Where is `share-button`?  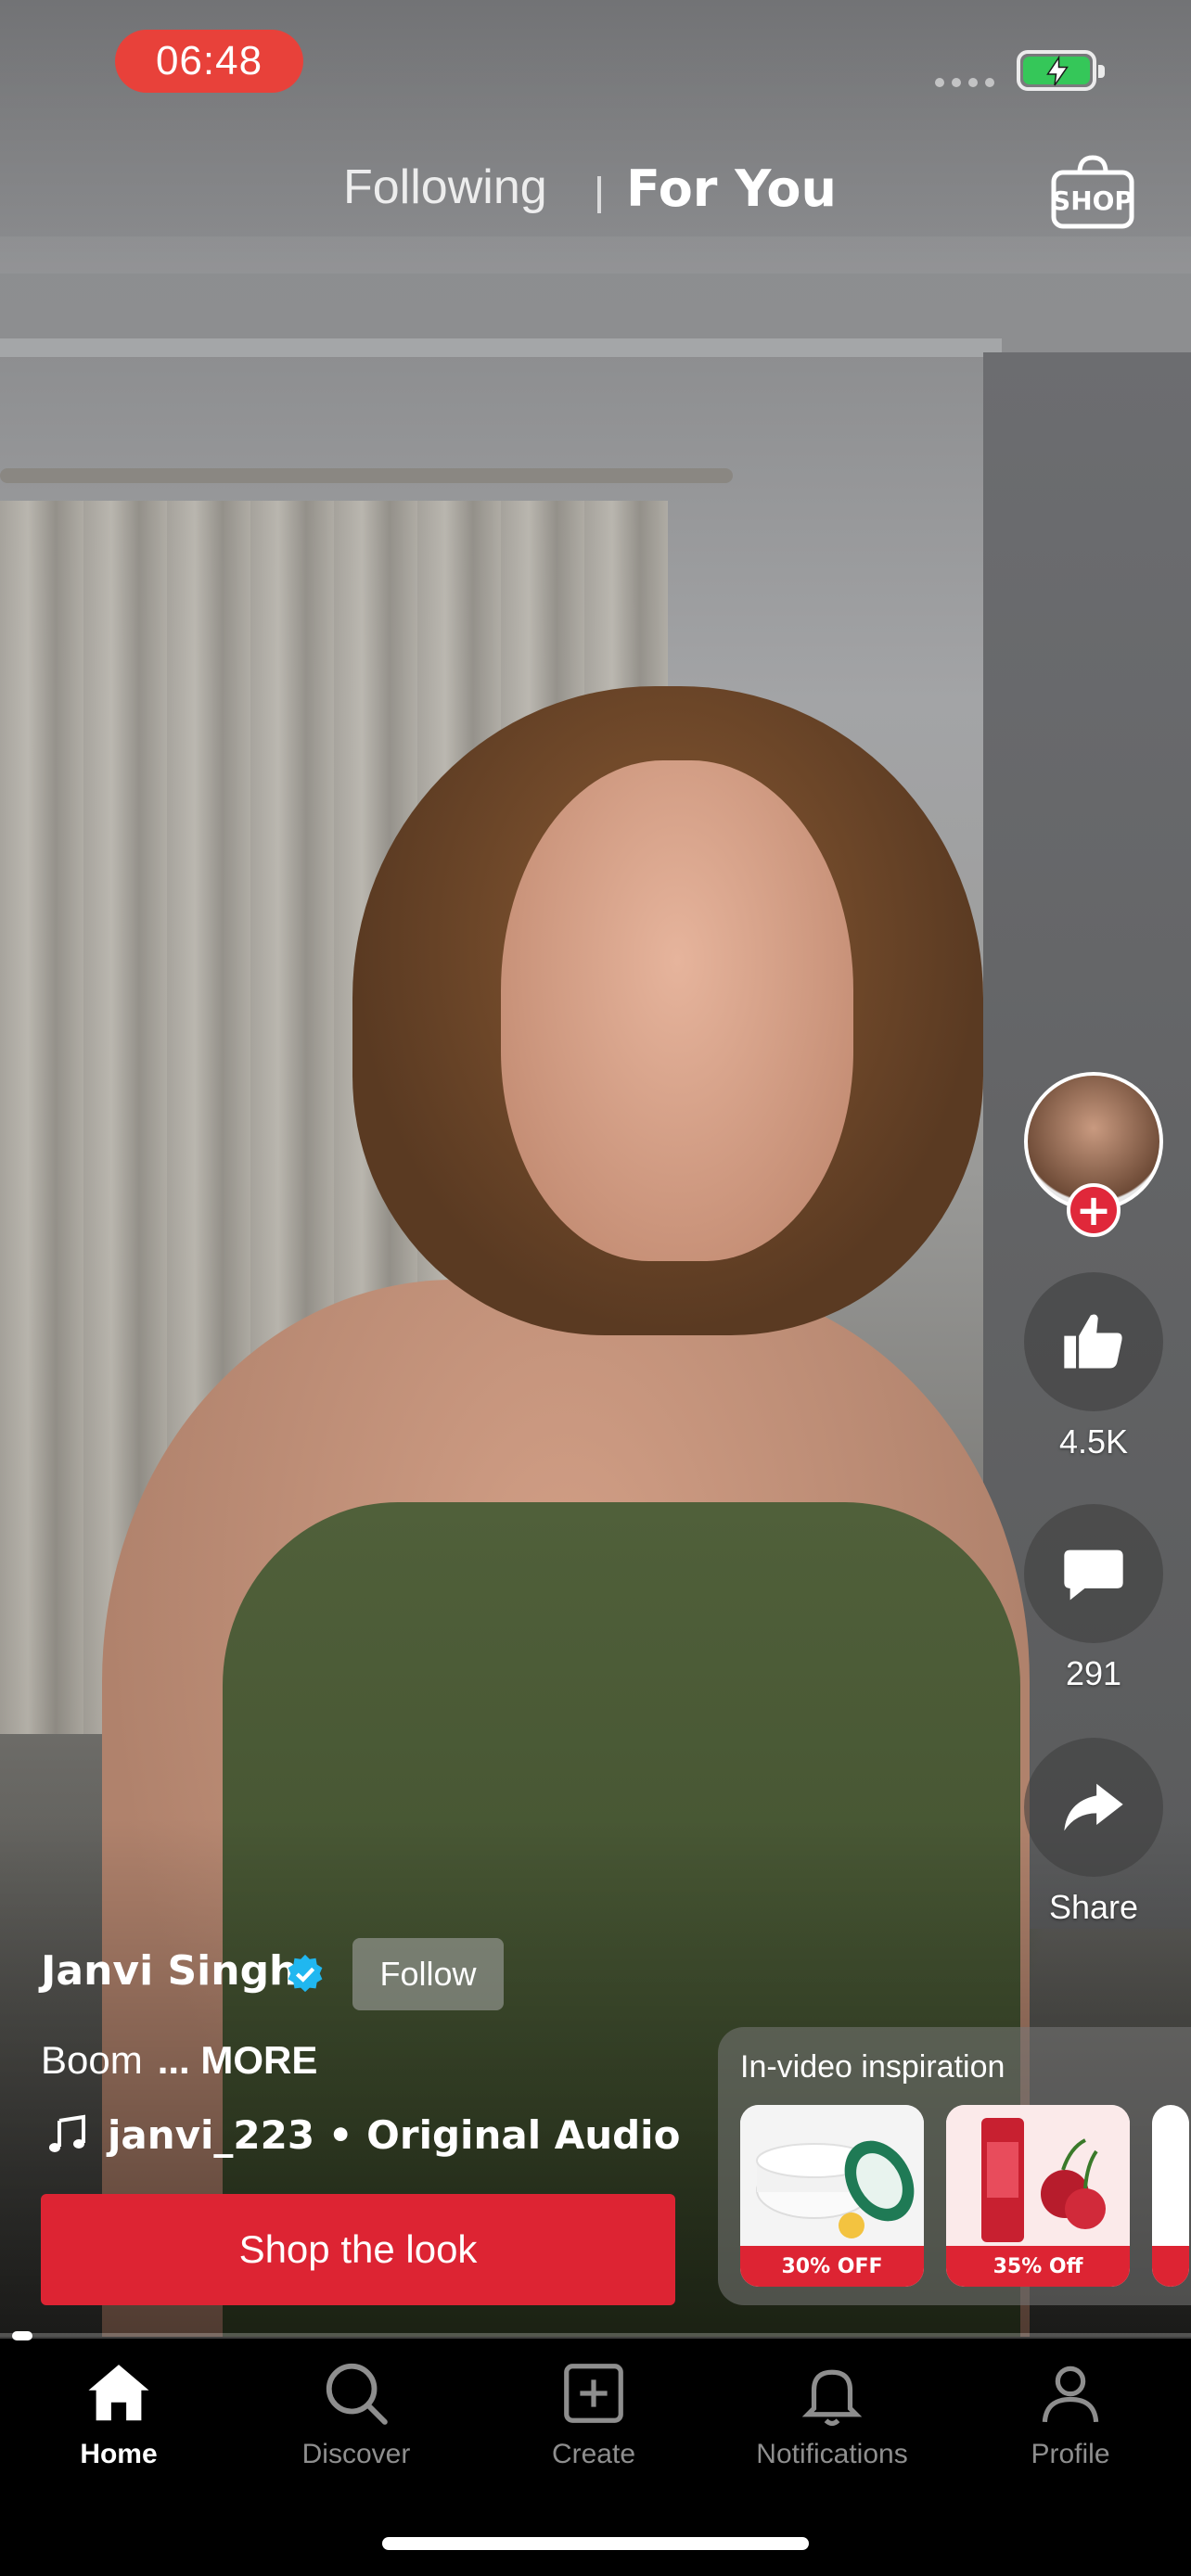 share-button is located at coordinates (1093, 1807).